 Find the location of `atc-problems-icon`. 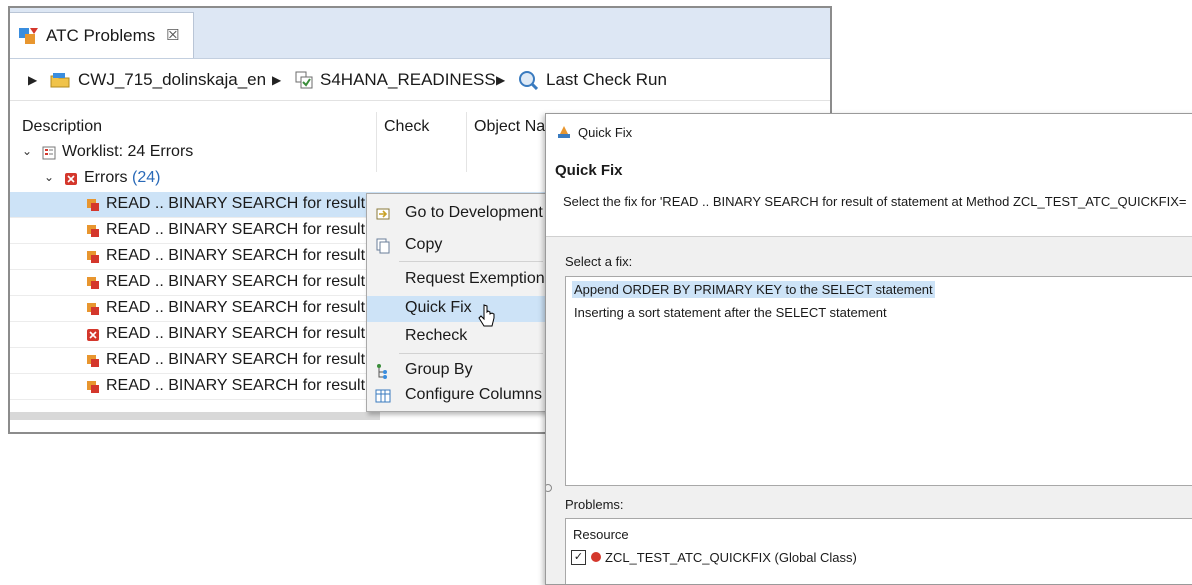

atc-problems-icon is located at coordinates (28, 36).